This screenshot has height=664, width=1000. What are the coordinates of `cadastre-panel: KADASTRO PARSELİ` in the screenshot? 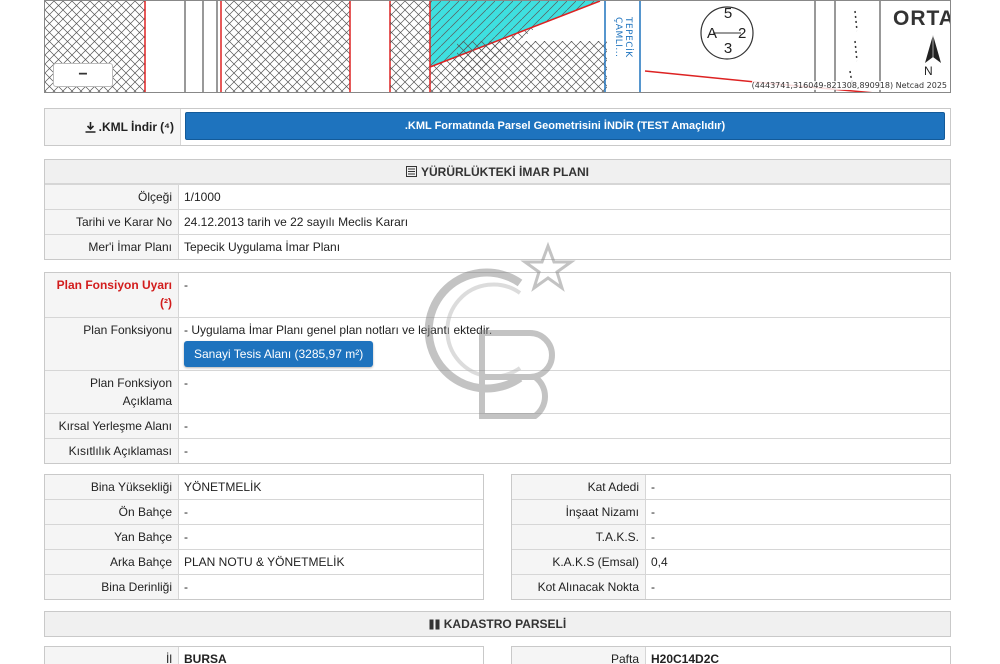 It's located at (497, 624).